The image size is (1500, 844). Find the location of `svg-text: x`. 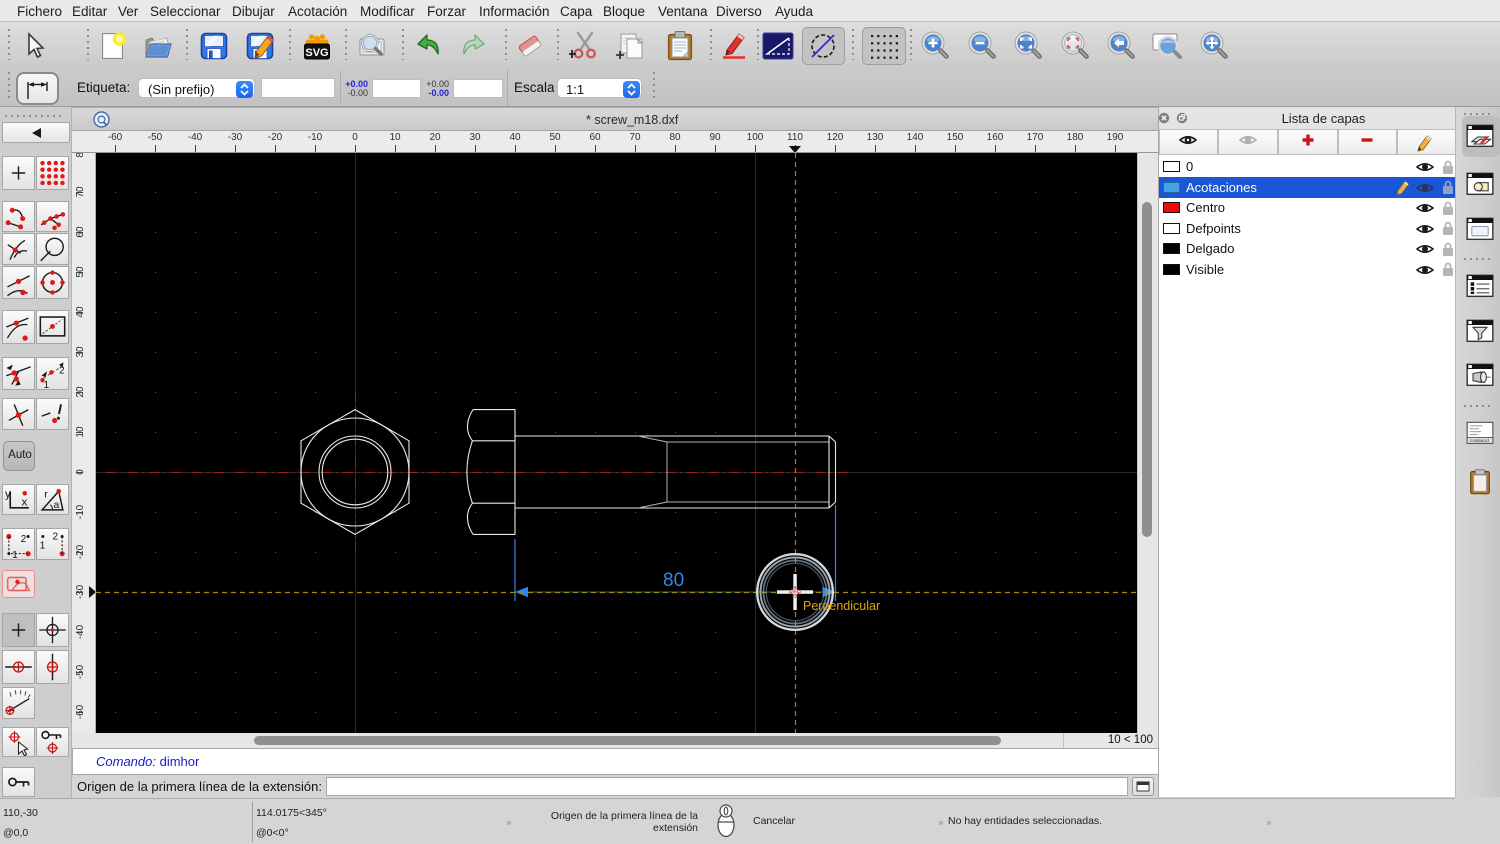

svg-text: x is located at coordinates (25, 503).